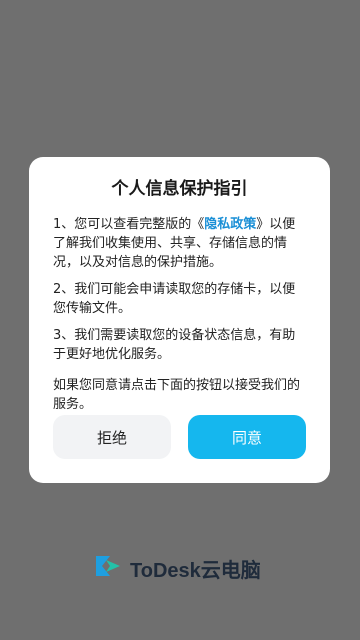  I want to click on privacy-point-1-prefix: 1、您可以查看完整版的《, so click(129, 224).